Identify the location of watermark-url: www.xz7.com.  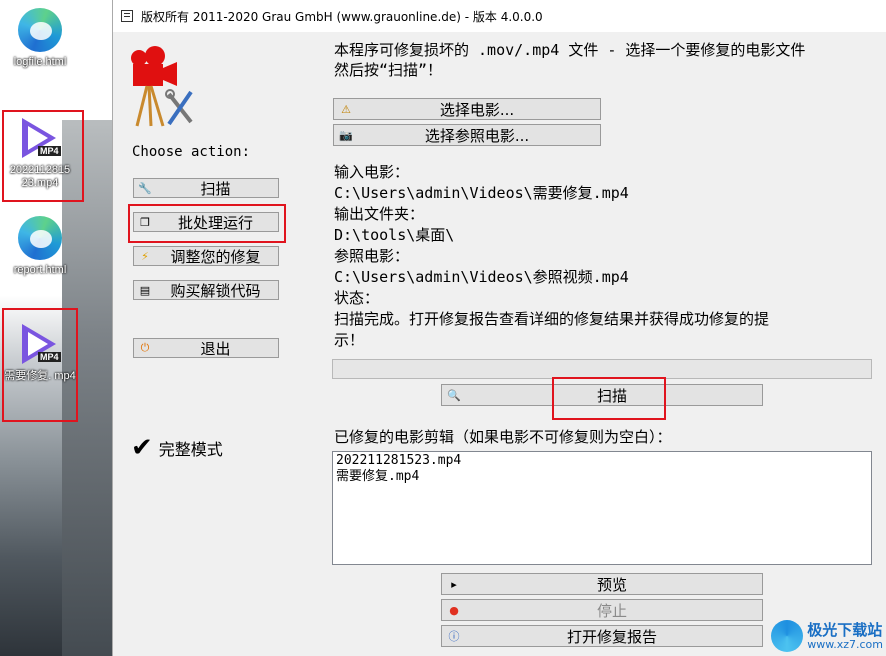
(845, 644).